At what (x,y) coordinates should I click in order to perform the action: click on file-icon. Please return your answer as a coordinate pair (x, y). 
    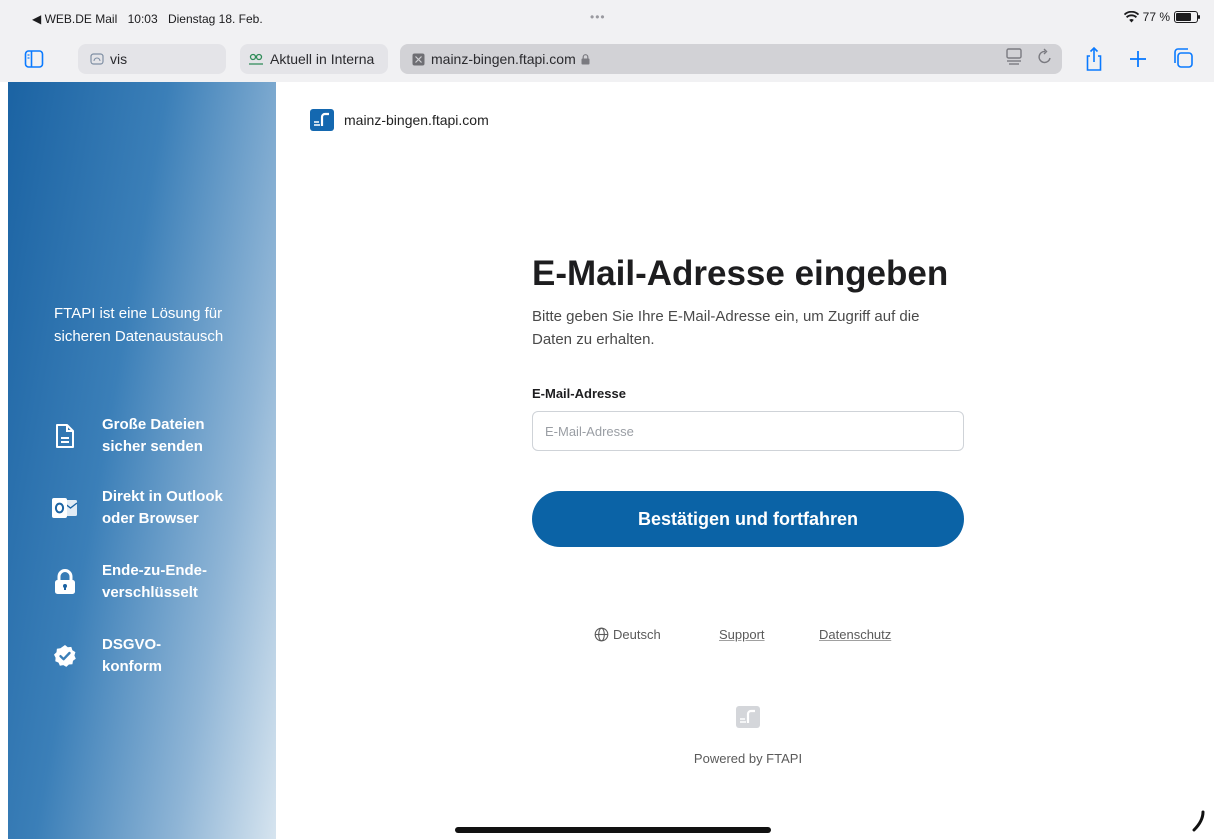
    Looking at the image, I should click on (65, 436).